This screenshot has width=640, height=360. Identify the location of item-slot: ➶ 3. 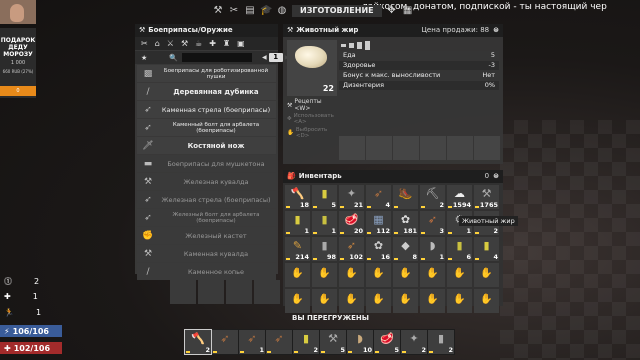
(432, 223).